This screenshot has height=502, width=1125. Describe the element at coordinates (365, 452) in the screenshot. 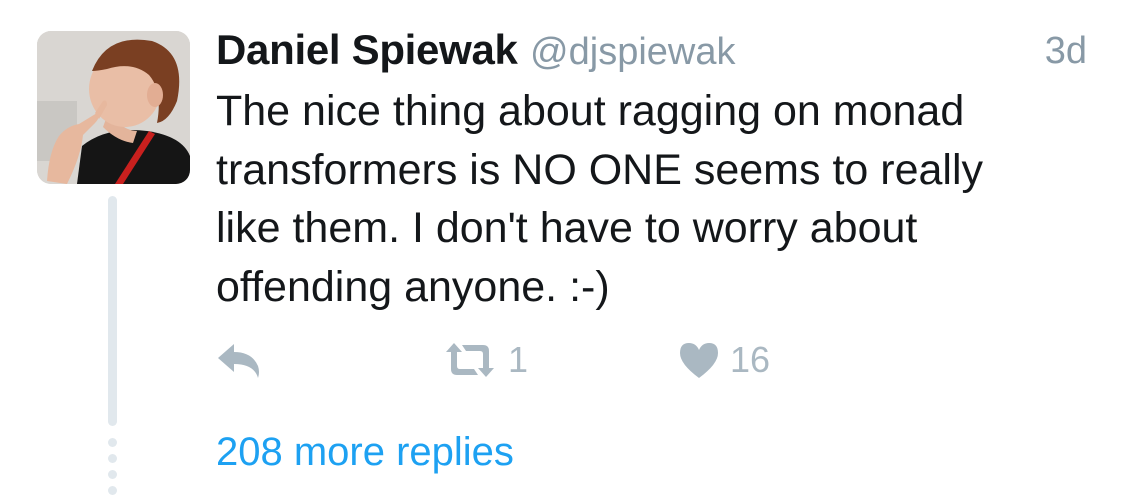

I see `more-replies-link: 208 more replies` at that location.